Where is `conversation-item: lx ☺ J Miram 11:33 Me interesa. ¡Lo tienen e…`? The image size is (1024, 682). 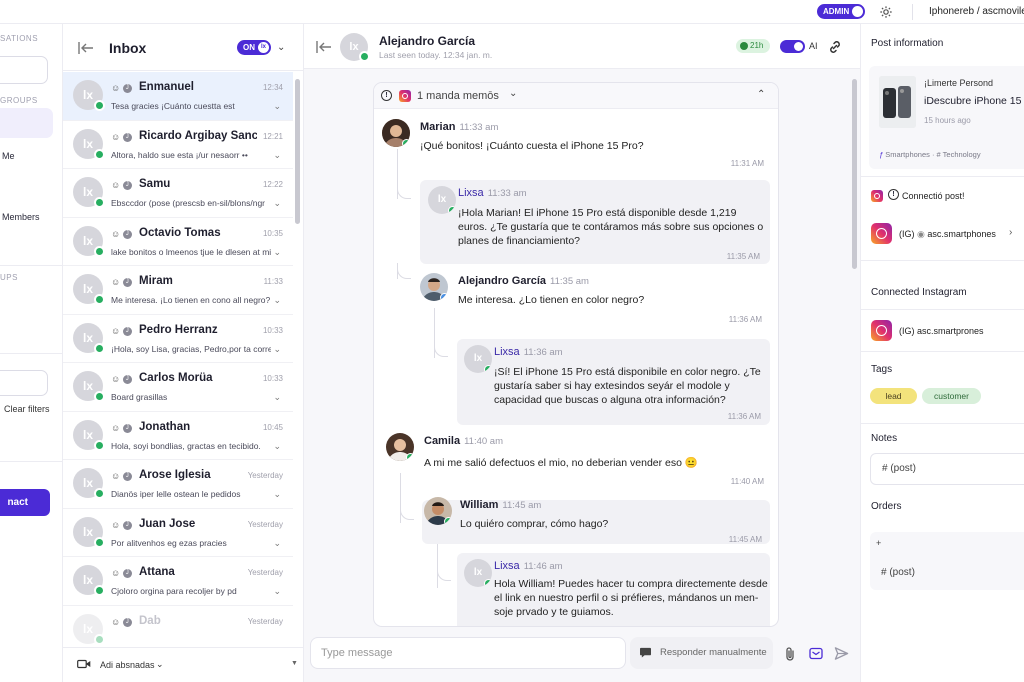 conversation-item: lx ☺ J Miram 11:33 Me interesa. ¡Lo tienen e… is located at coordinates (178, 290).